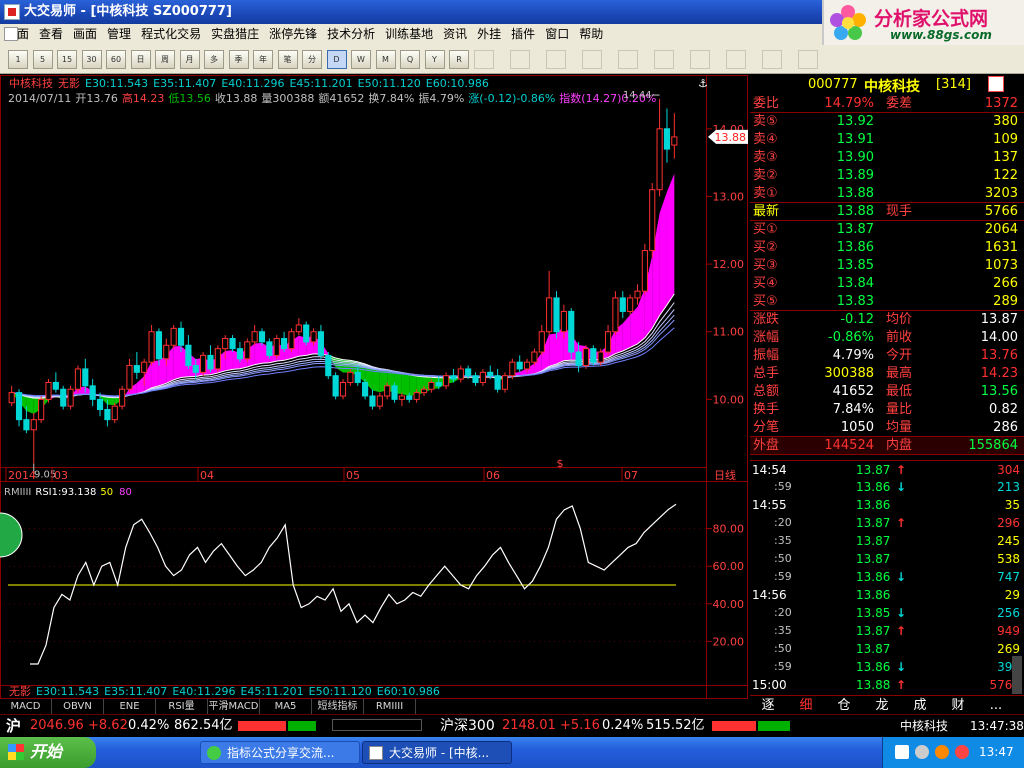 This screenshot has width=1024, height=768. Describe the element at coordinates (234, 706) in the screenshot. I see `indicator-tab-4: 平滑MACD` at that location.